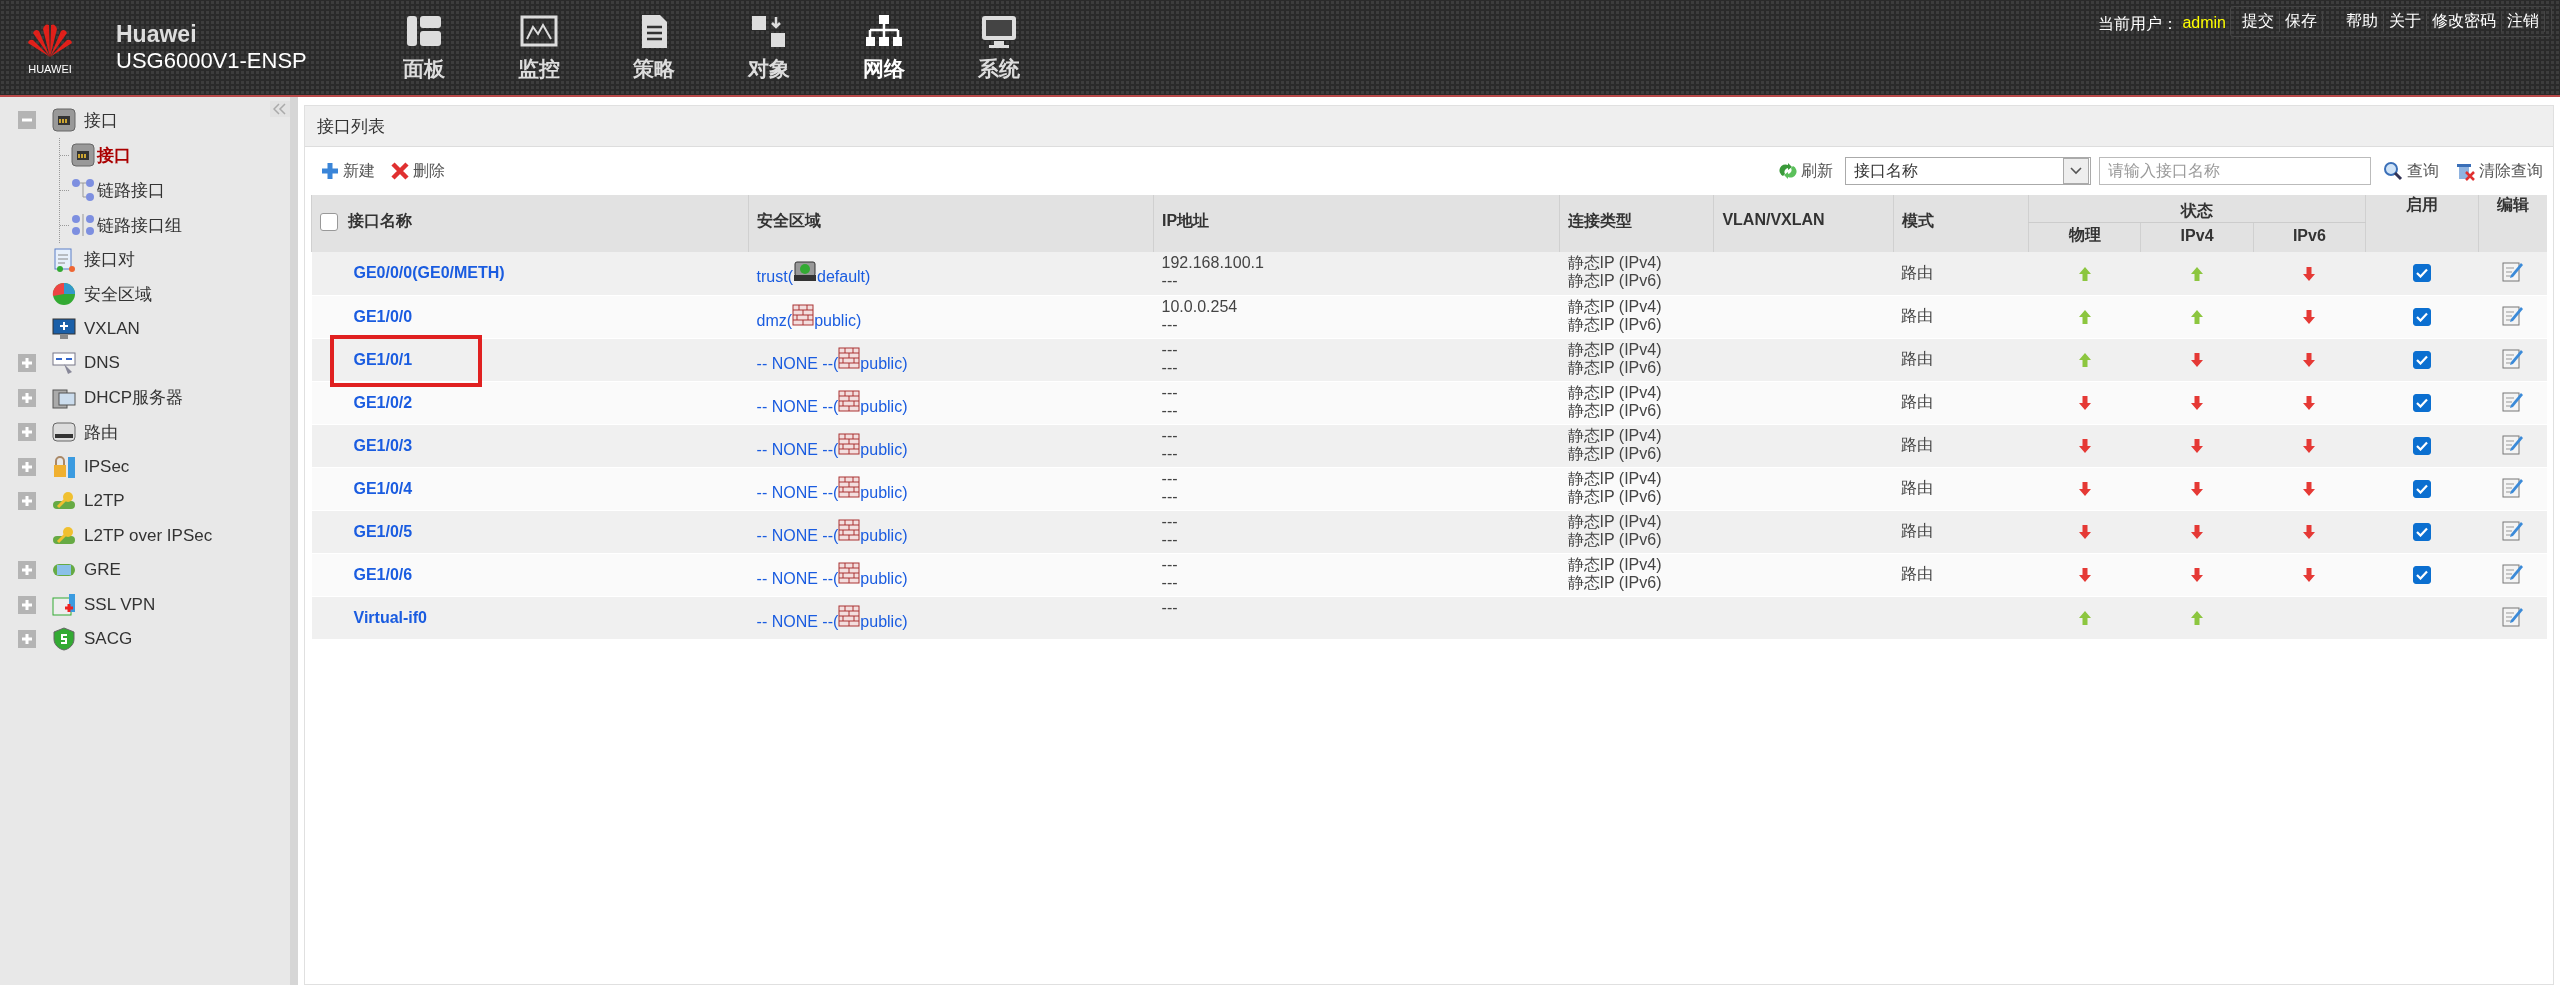  Describe the element at coordinates (2422, 204) in the screenshot. I see `column-header: 启用` at that location.